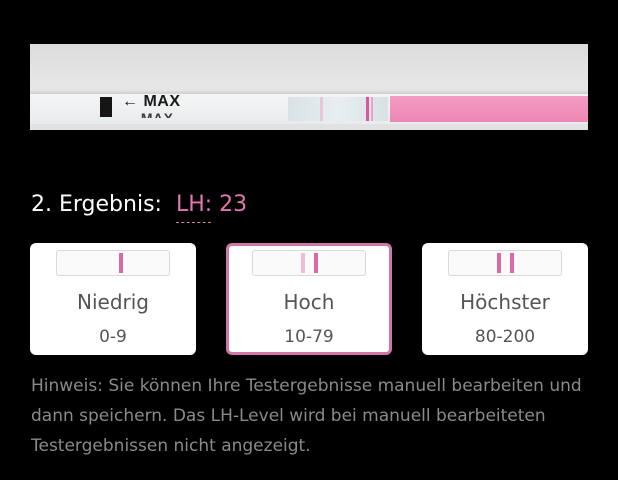 The image size is (618, 480). What do you see at coordinates (338, 109) in the screenshot?
I see `strip-result-window` at bounding box center [338, 109].